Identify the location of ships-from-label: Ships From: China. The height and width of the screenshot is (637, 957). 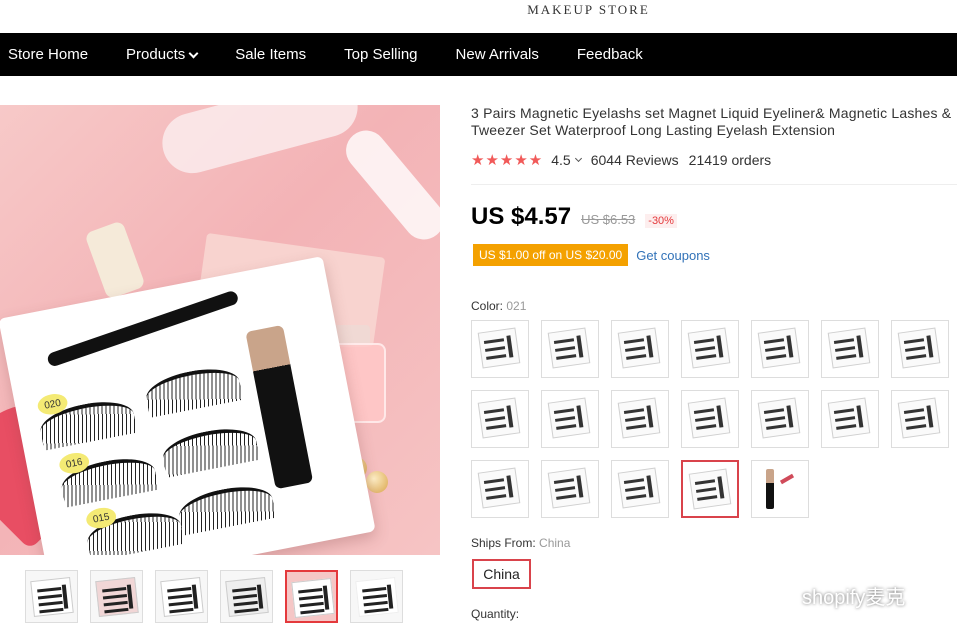
(520, 543).